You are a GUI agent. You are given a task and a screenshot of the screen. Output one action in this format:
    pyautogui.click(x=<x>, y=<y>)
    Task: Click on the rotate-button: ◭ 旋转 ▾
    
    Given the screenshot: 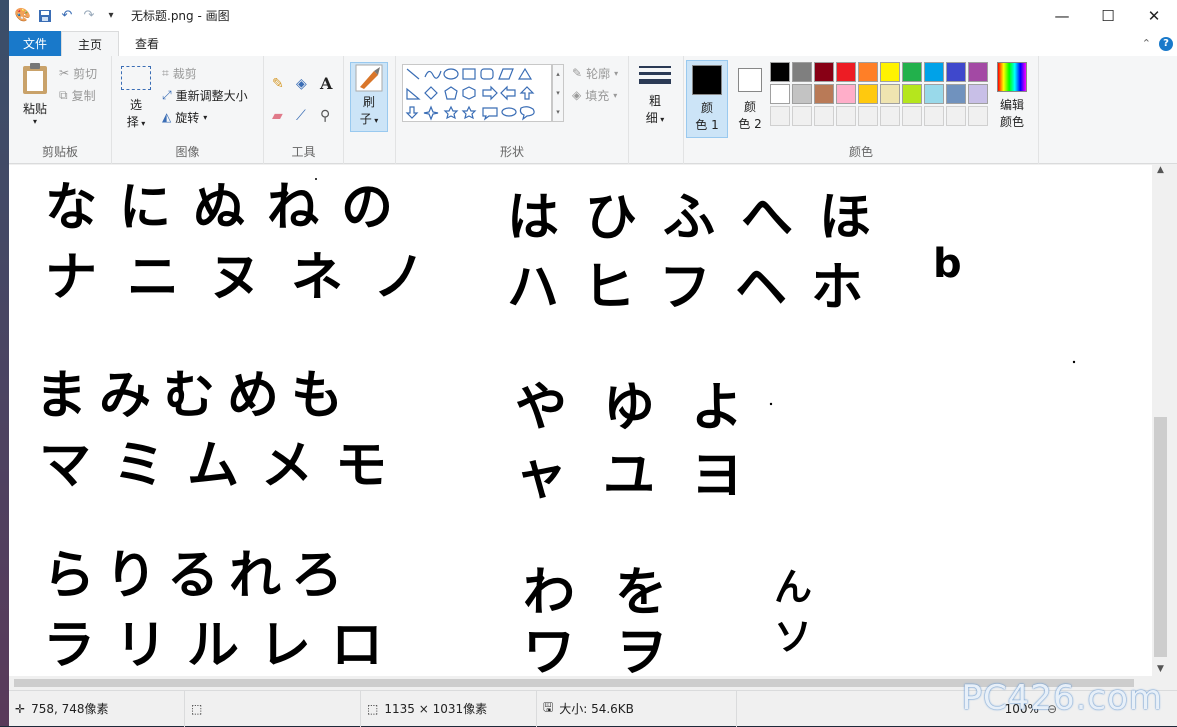 What is the action you would take?
    pyautogui.click(x=184, y=117)
    